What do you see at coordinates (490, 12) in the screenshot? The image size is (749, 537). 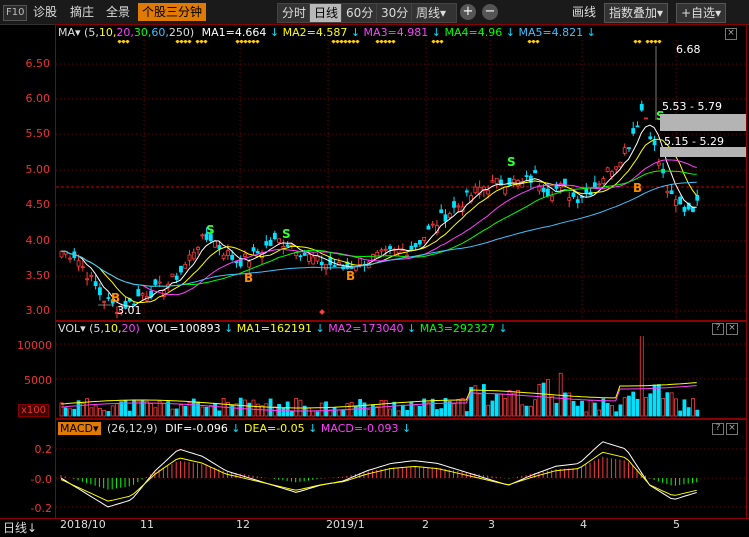 I see `zoom-out-button: −` at bounding box center [490, 12].